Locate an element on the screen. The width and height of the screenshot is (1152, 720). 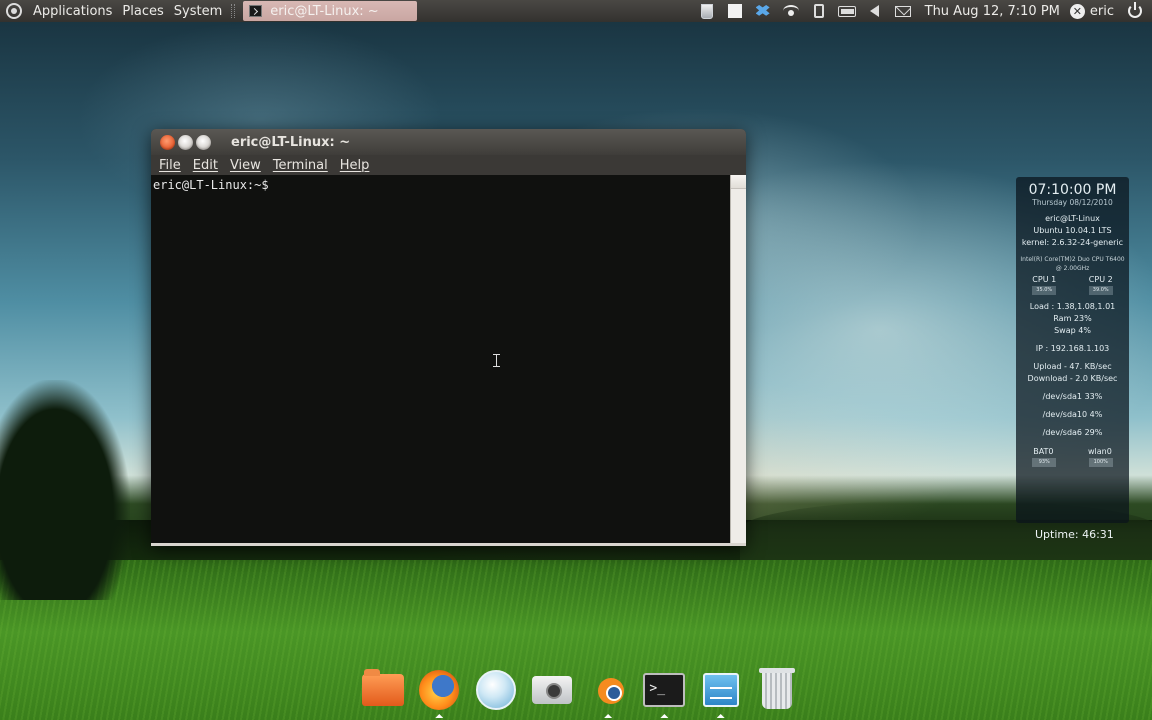
conky-download: Download - 2.0 KB/sec is located at coordinates (1072, 378).